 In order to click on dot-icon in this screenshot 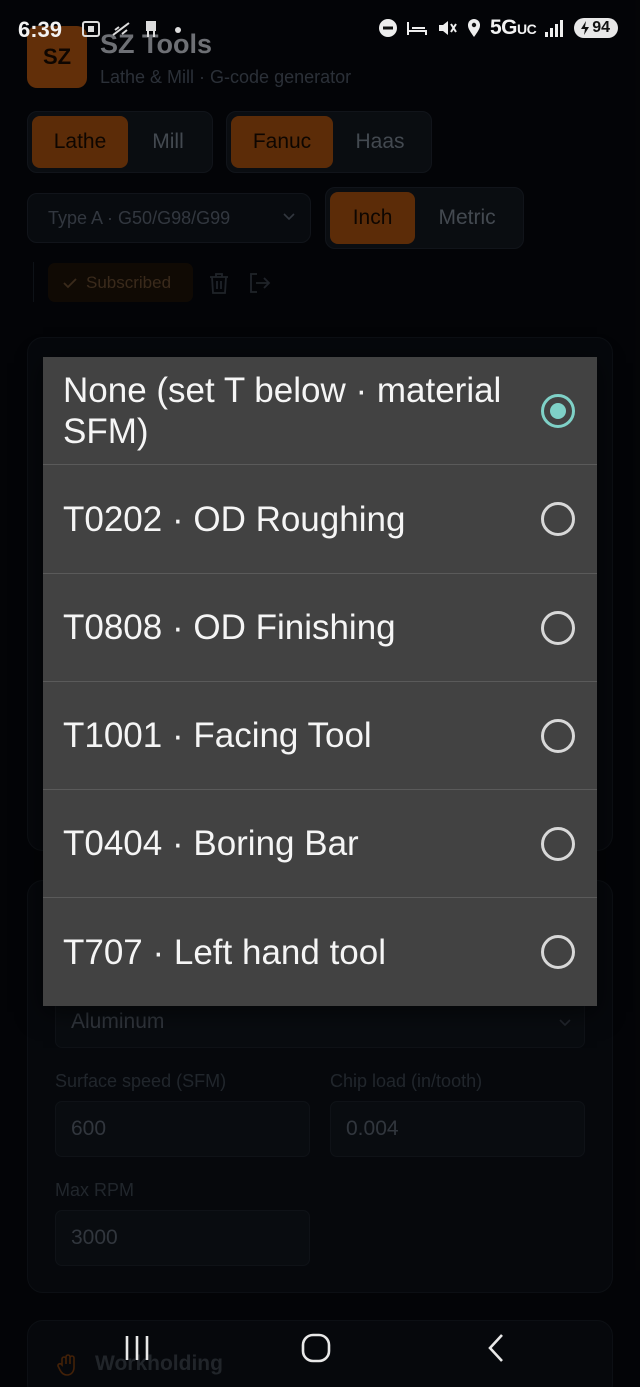, I will do `click(178, 30)`.